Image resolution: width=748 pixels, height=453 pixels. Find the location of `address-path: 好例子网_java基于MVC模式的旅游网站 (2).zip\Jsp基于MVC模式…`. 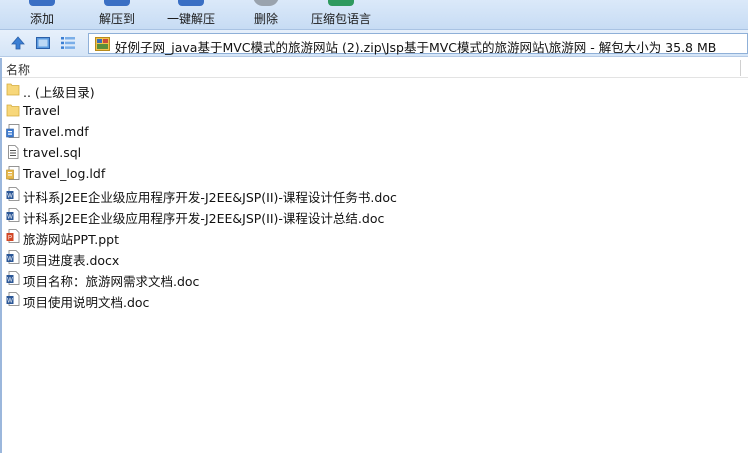

address-path: 好例子网_java基于MVC模式的旅游网站 (2).zip\Jsp基于MVC模式… is located at coordinates (416, 47).